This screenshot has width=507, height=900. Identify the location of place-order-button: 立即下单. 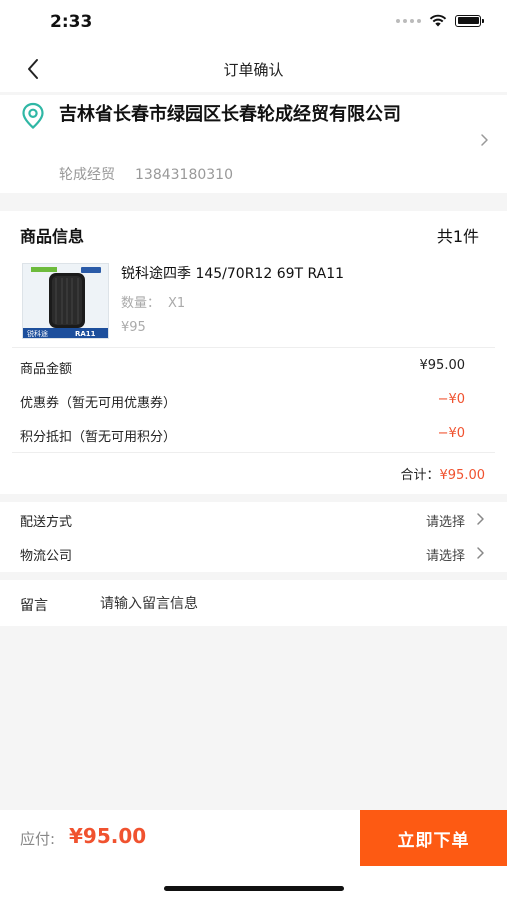
(433, 838).